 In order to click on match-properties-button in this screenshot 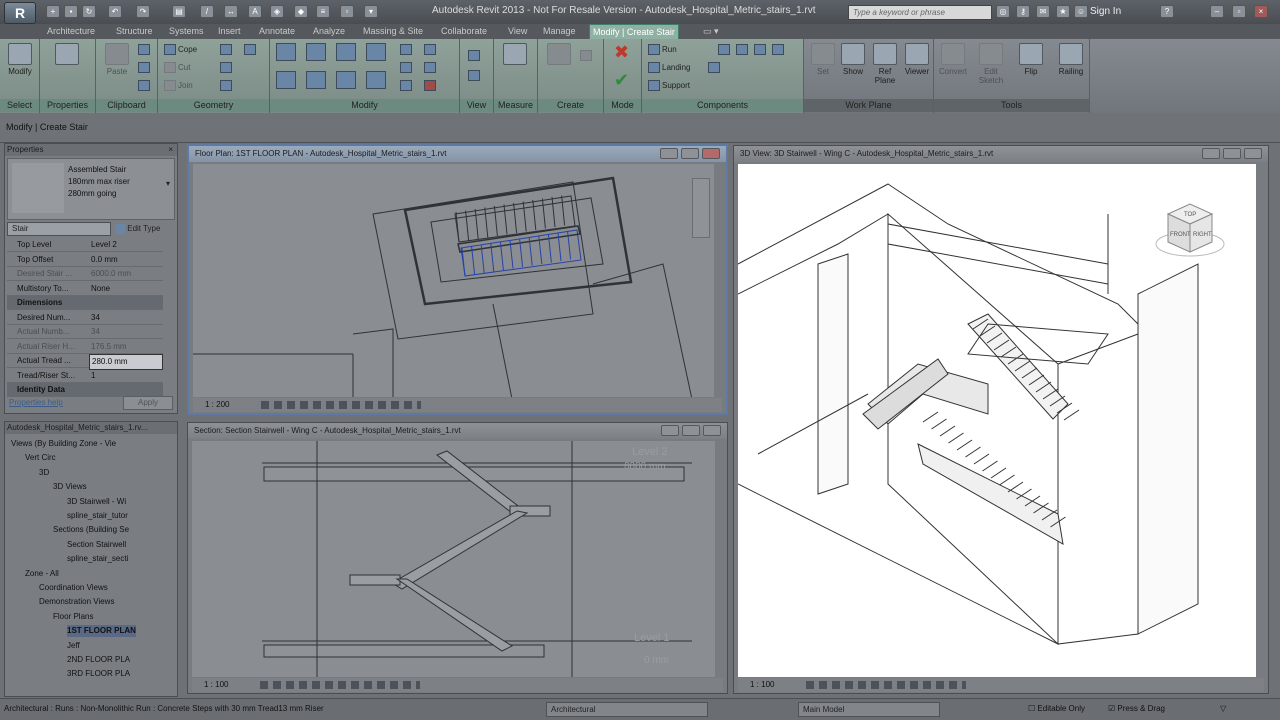, I will do `click(145, 86)`.